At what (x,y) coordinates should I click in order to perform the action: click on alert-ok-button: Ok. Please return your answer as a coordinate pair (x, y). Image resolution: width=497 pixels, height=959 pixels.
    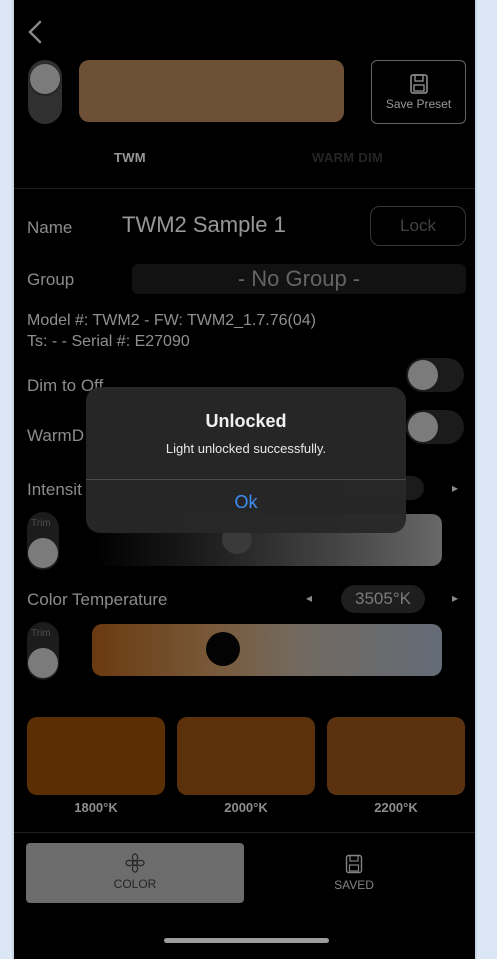
    Looking at the image, I should click on (246, 506).